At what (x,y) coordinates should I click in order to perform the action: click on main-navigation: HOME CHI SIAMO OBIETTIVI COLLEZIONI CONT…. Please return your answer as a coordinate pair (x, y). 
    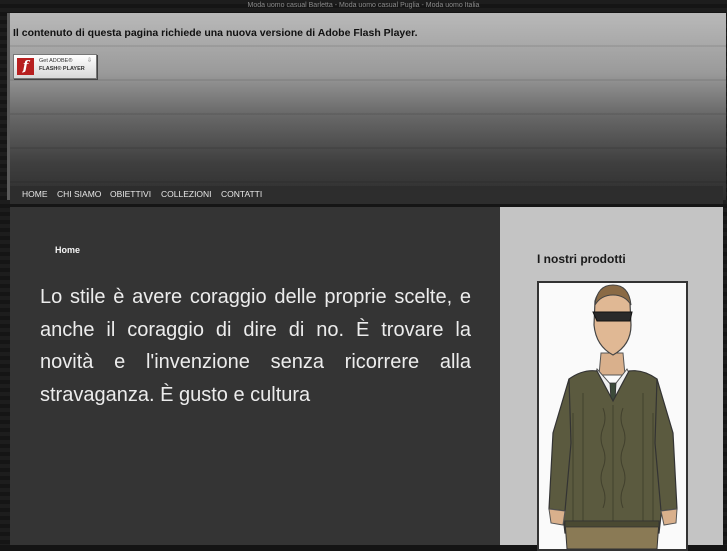
    Looking at the image, I should click on (366, 195).